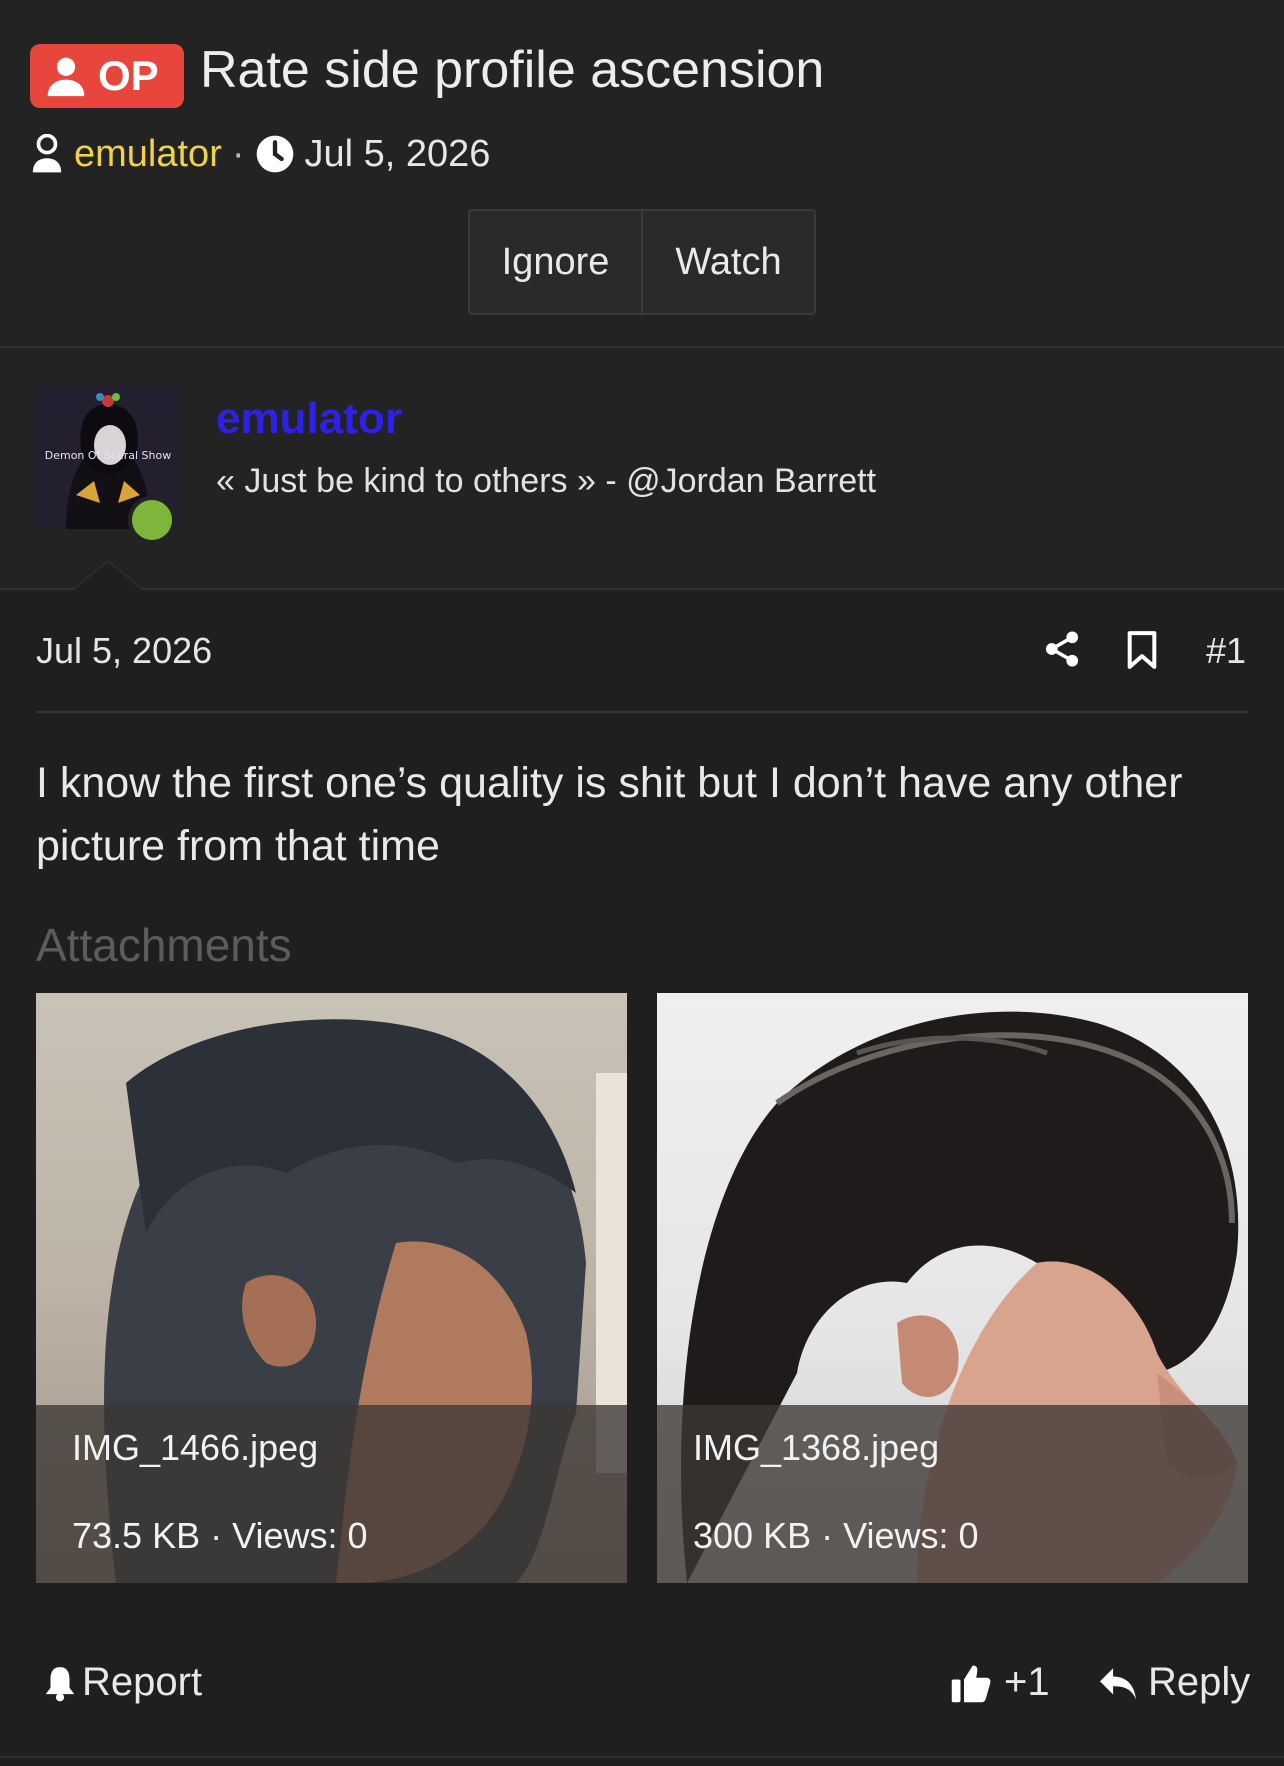  I want to click on attachment-info: 73.5 KB · Views: 0, so click(220, 1535).